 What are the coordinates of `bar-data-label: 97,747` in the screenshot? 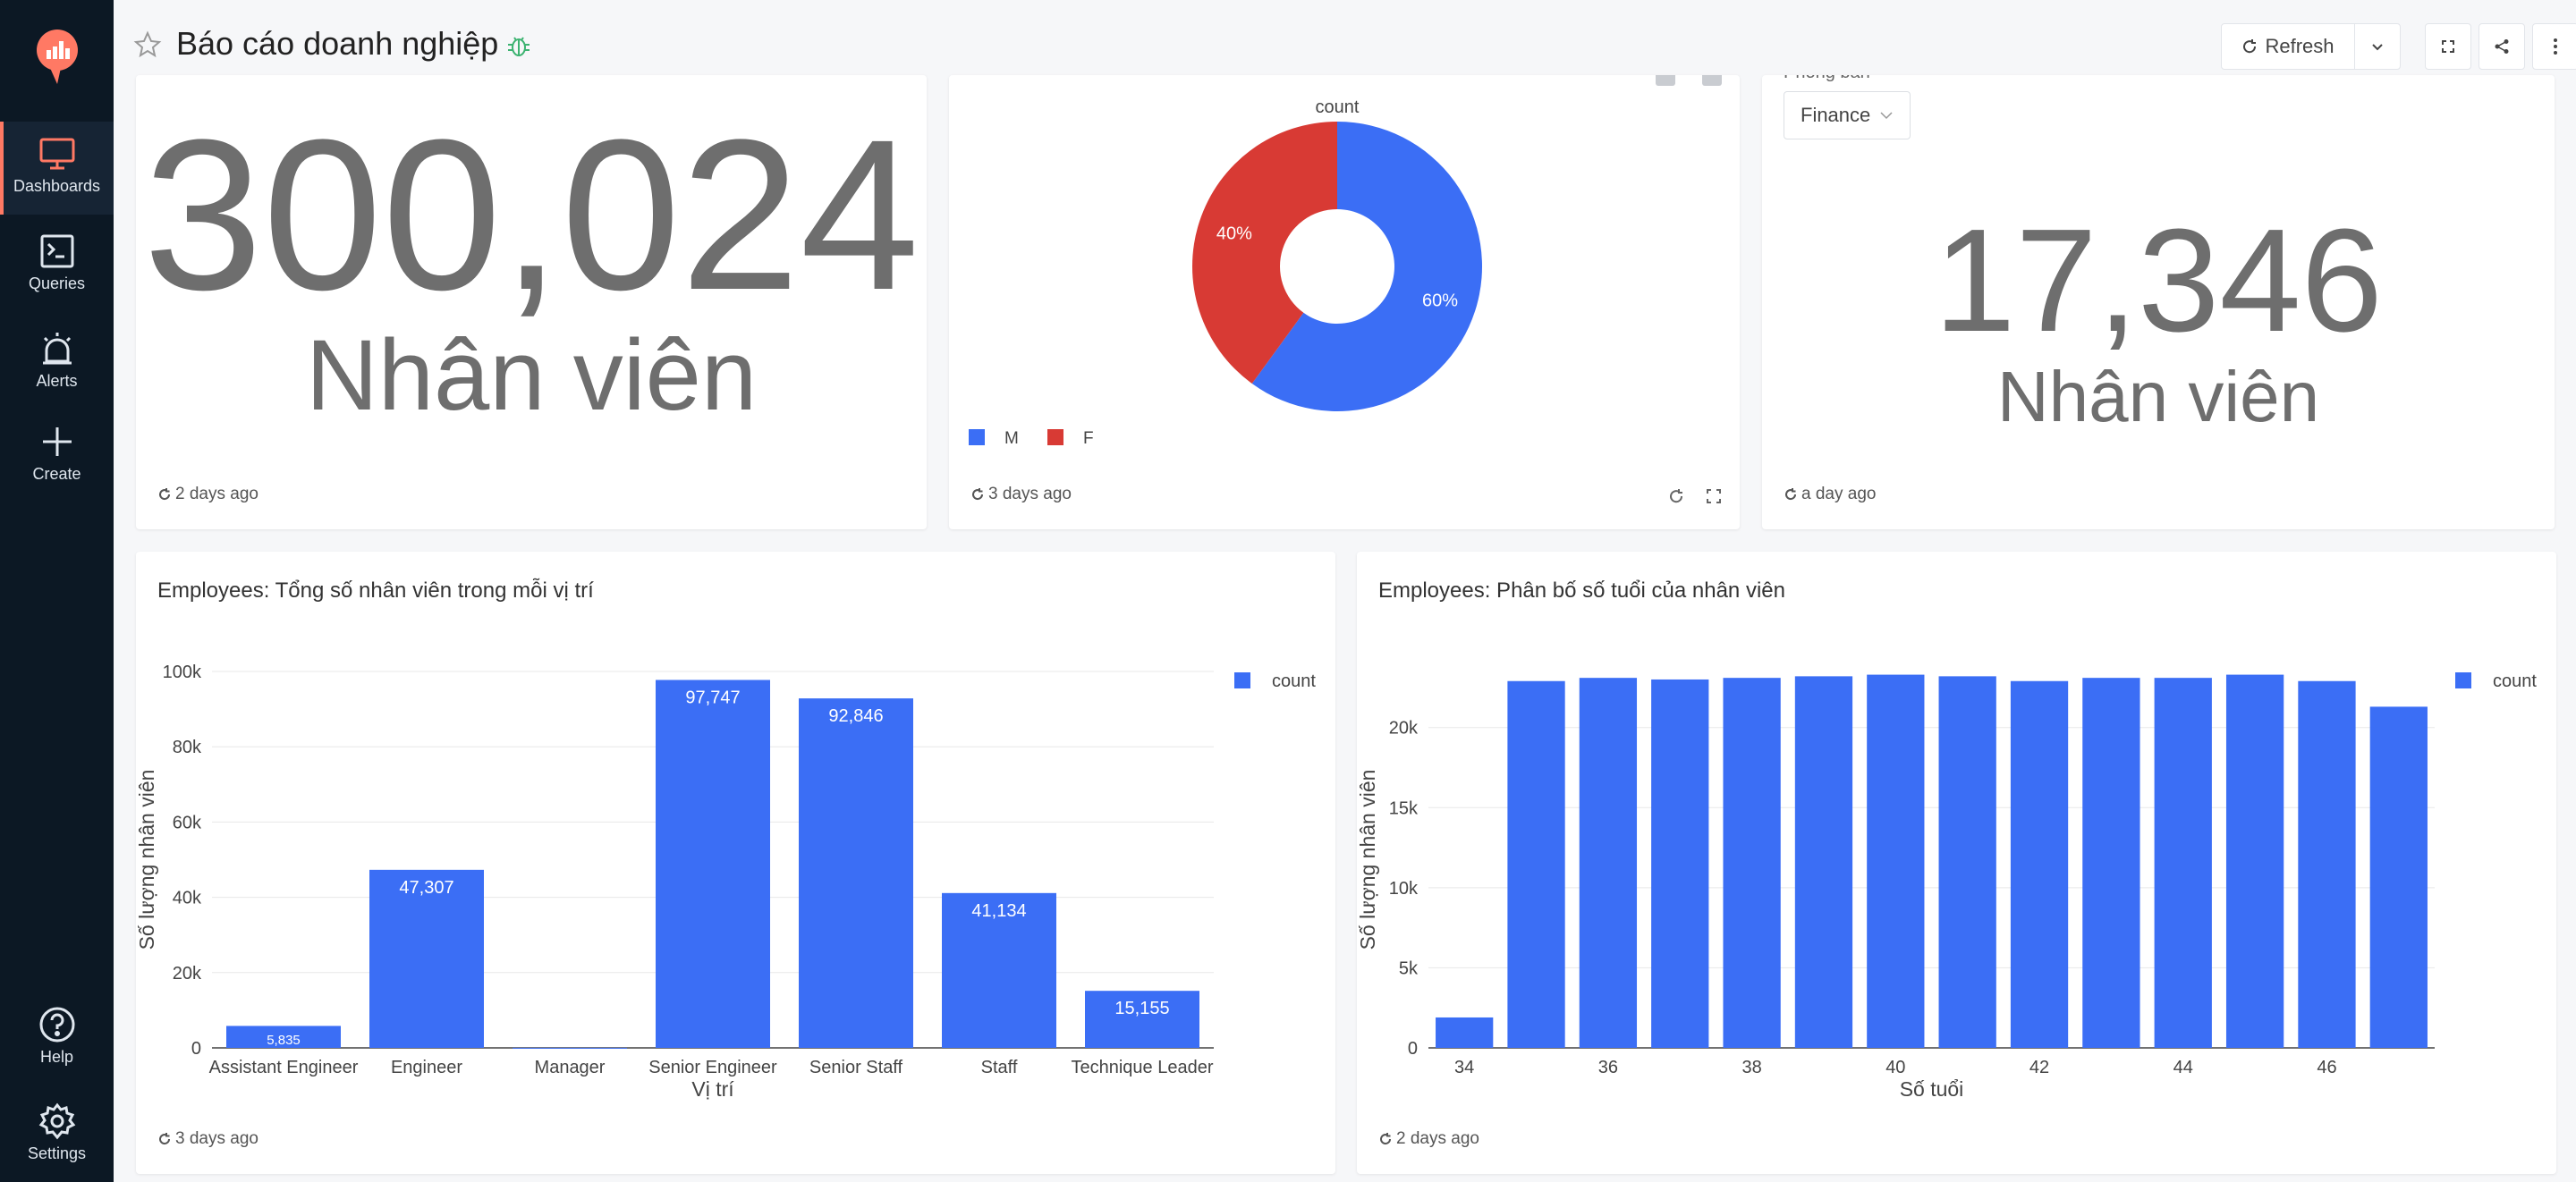 It's located at (712, 697).